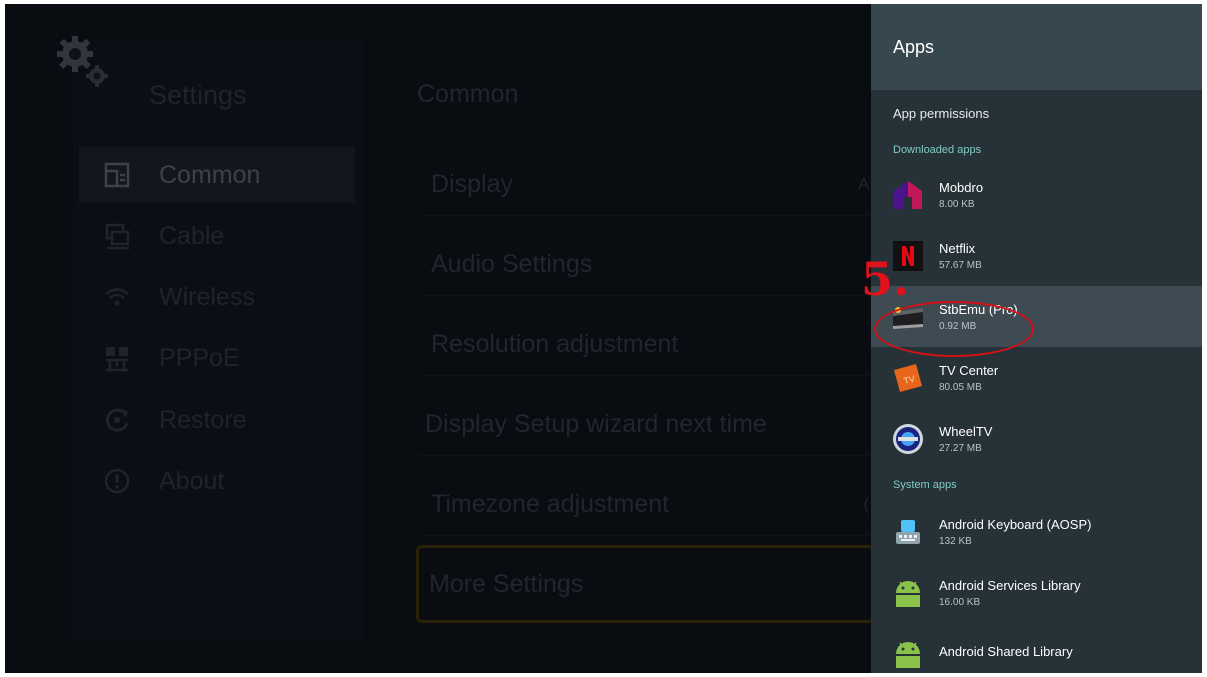 The image size is (1207, 677). I want to click on nav-item-cable: Cable, so click(217, 236).